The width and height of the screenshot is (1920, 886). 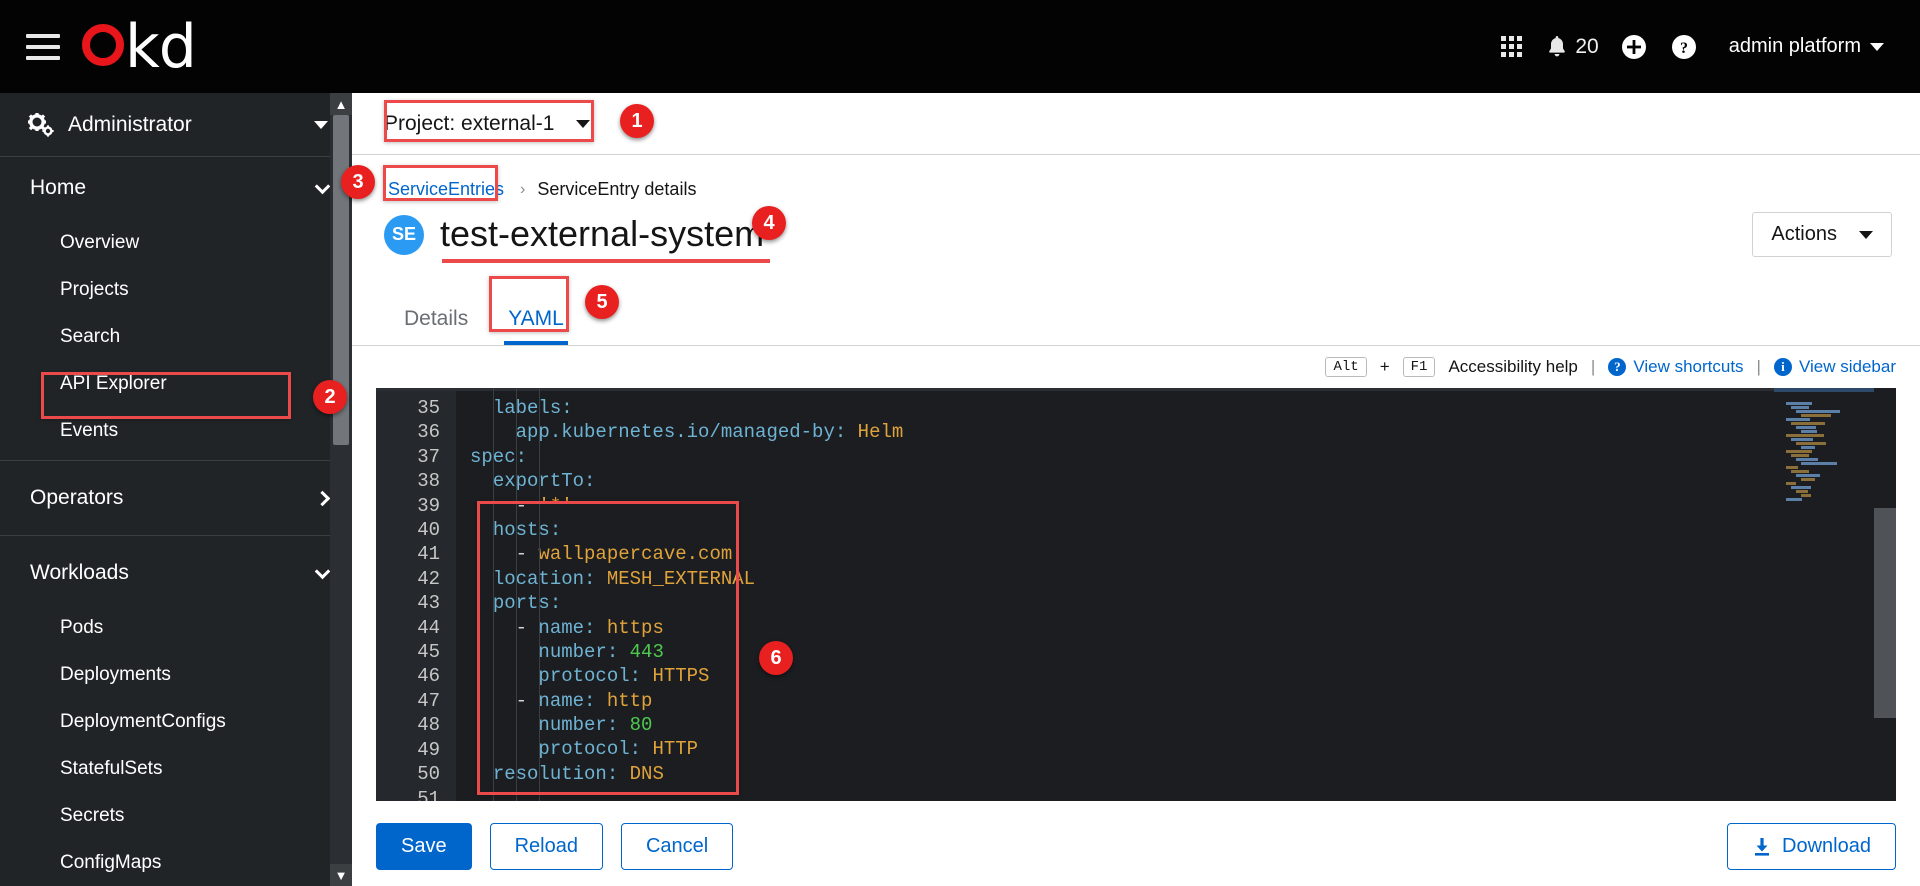 I want to click on editor-line-number: 41, so click(x=428, y=554).